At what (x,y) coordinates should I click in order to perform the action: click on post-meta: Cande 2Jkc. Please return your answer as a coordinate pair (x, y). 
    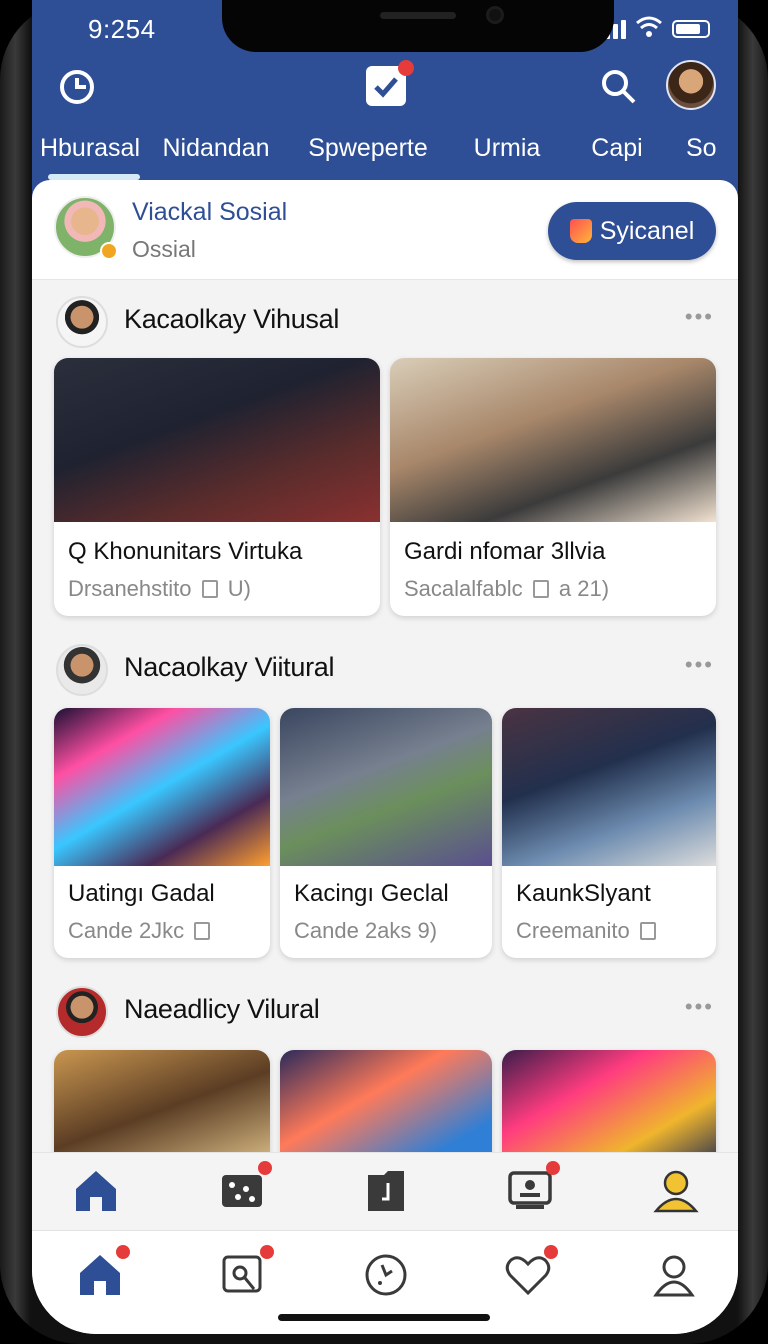
    Looking at the image, I should click on (126, 930).